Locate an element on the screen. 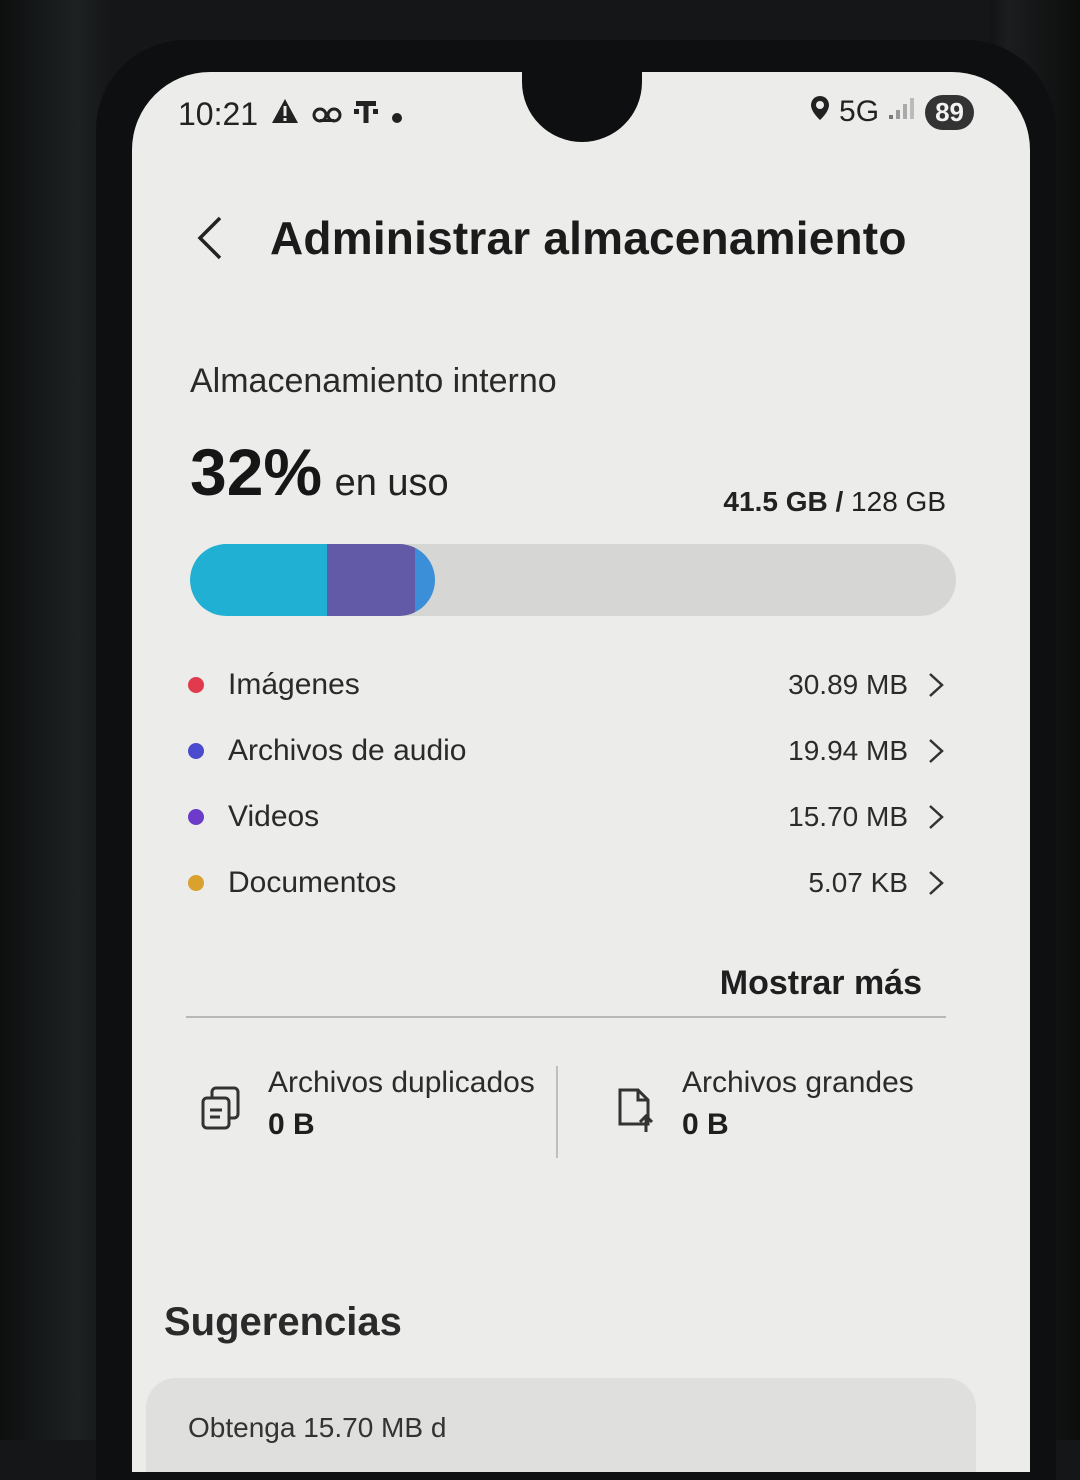 This screenshot has width=1080, height=1480. battery-indicator: 89 is located at coordinates (949, 112).